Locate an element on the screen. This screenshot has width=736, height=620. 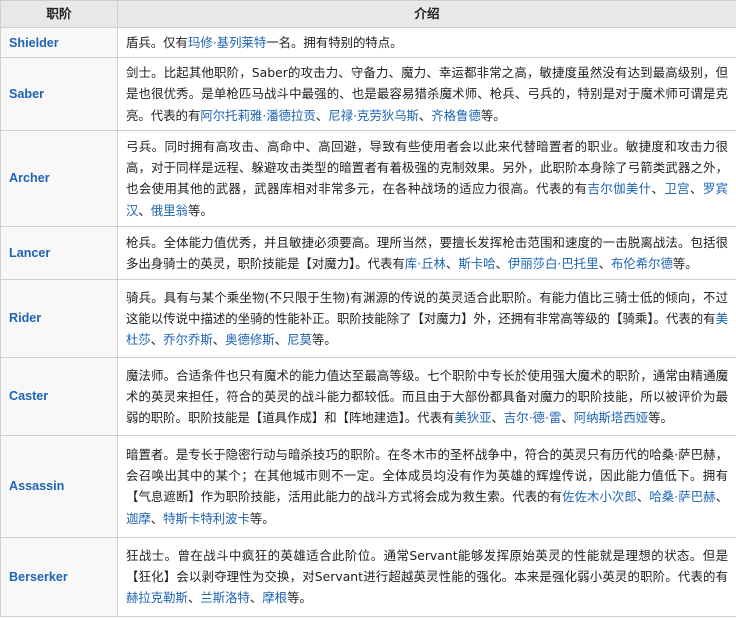
servant-link: 阿纳斯塔西娅 is located at coordinates (611, 417).